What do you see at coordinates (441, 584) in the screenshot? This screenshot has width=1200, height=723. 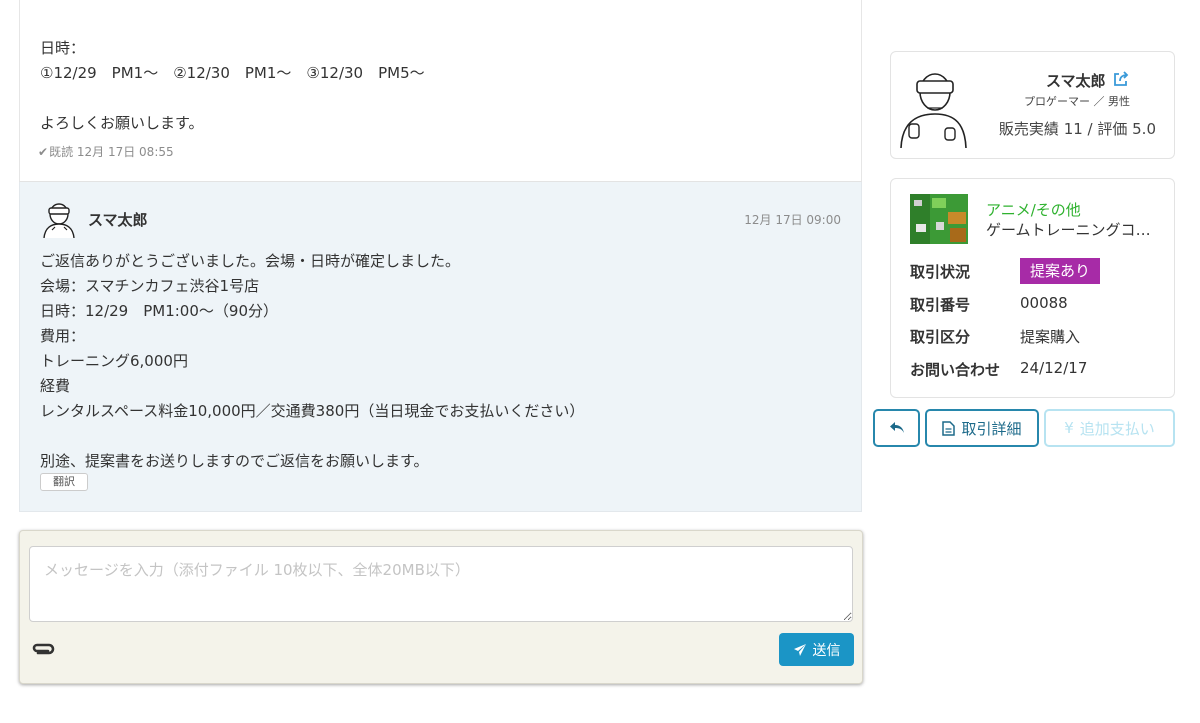 I see `message-input` at bounding box center [441, 584].